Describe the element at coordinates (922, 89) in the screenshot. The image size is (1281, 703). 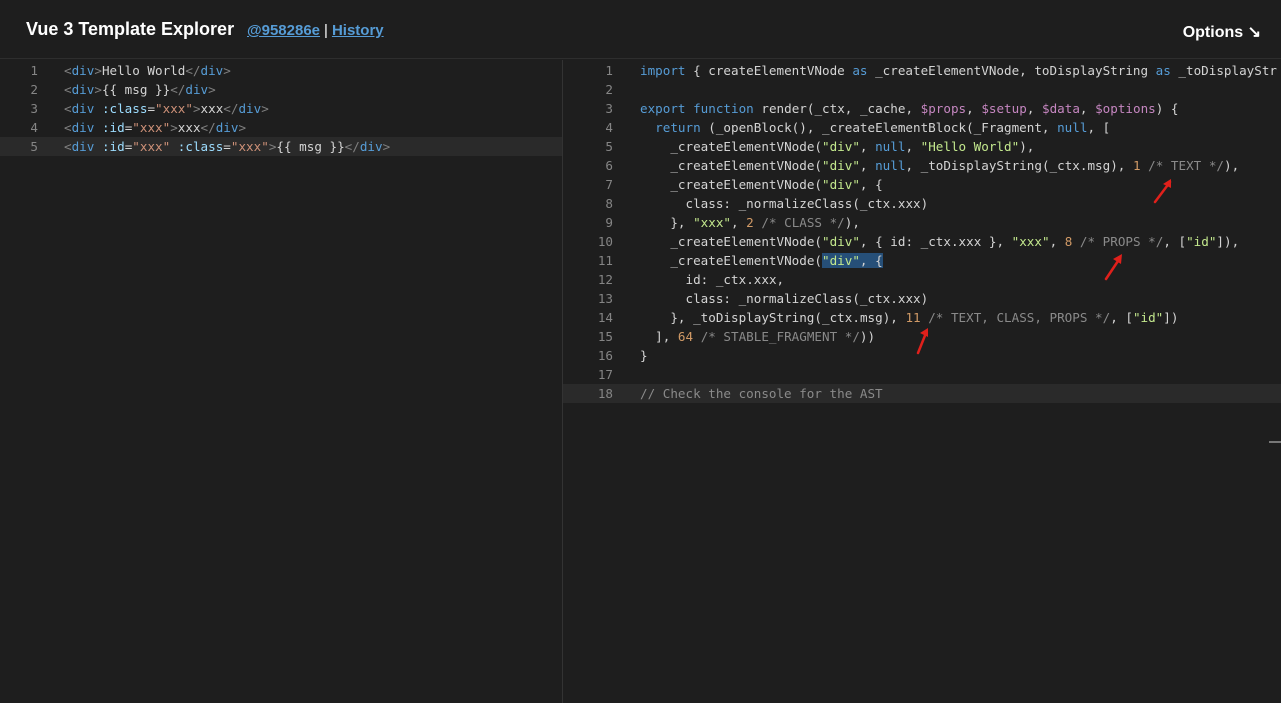
I see `code-line: 2` at that location.